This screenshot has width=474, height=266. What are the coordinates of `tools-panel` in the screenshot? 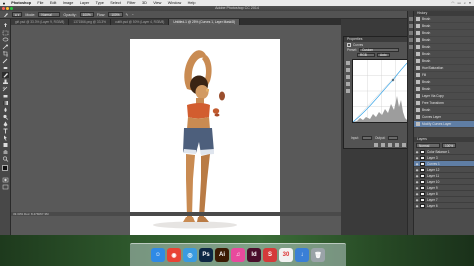 It's located at (5, 127).